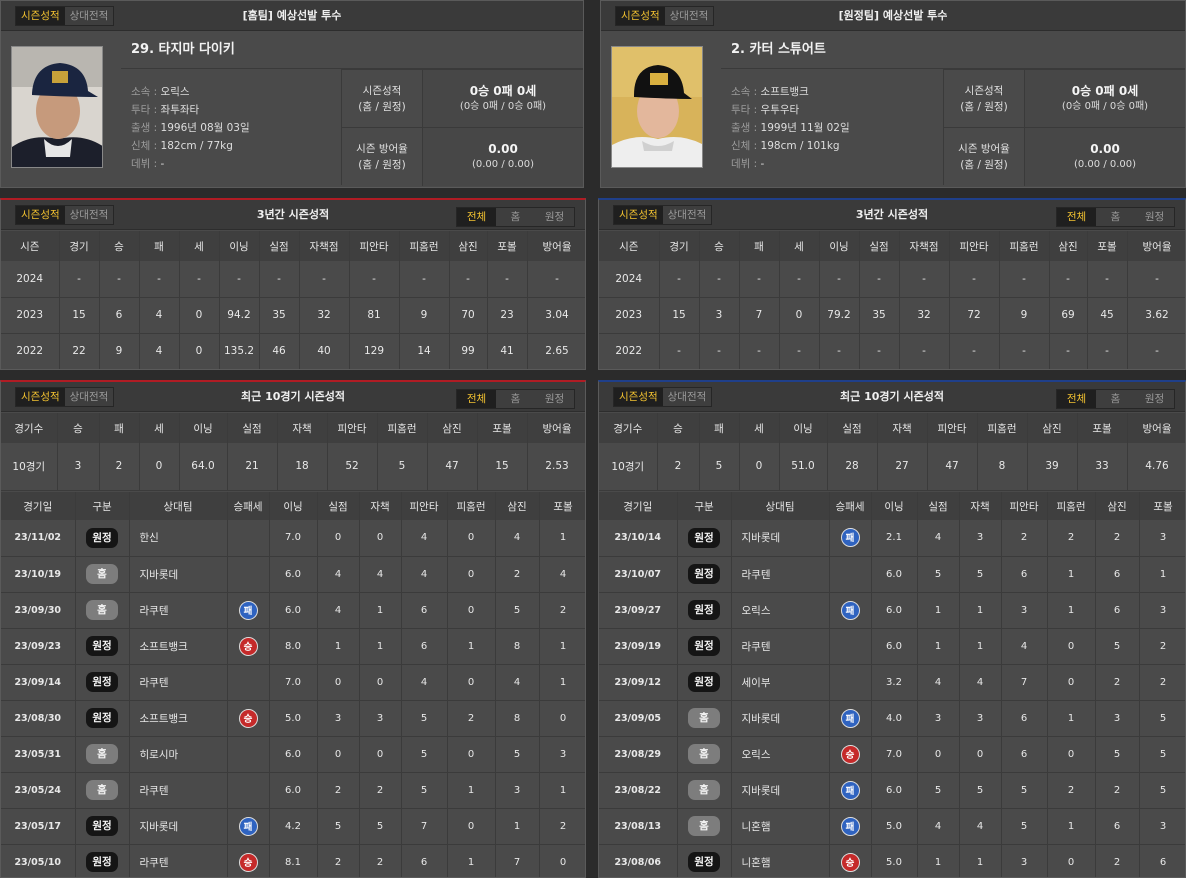 The height and width of the screenshot is (878, 1186). I want to click on col-header: 피안타, so click(424, 506).